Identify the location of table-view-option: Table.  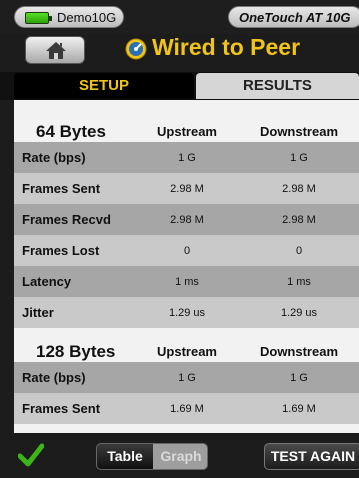
(125, 456).